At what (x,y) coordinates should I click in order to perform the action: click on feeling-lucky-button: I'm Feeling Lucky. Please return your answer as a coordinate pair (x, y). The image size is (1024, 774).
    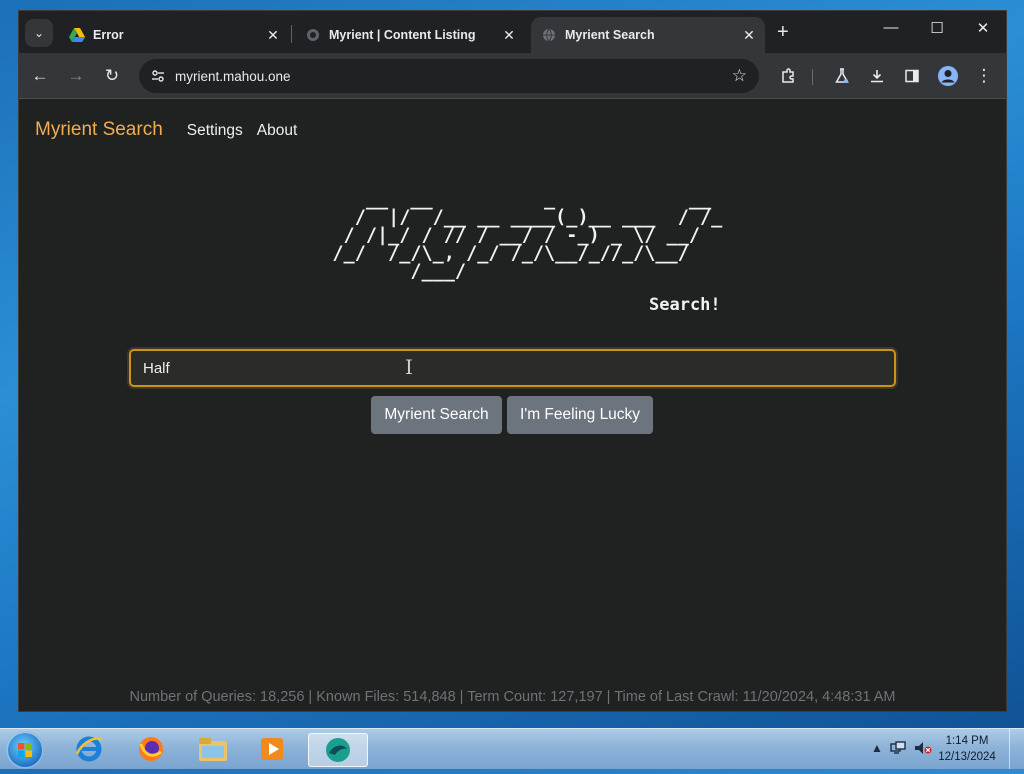
    Looking at the image, I should click on (580, 415).